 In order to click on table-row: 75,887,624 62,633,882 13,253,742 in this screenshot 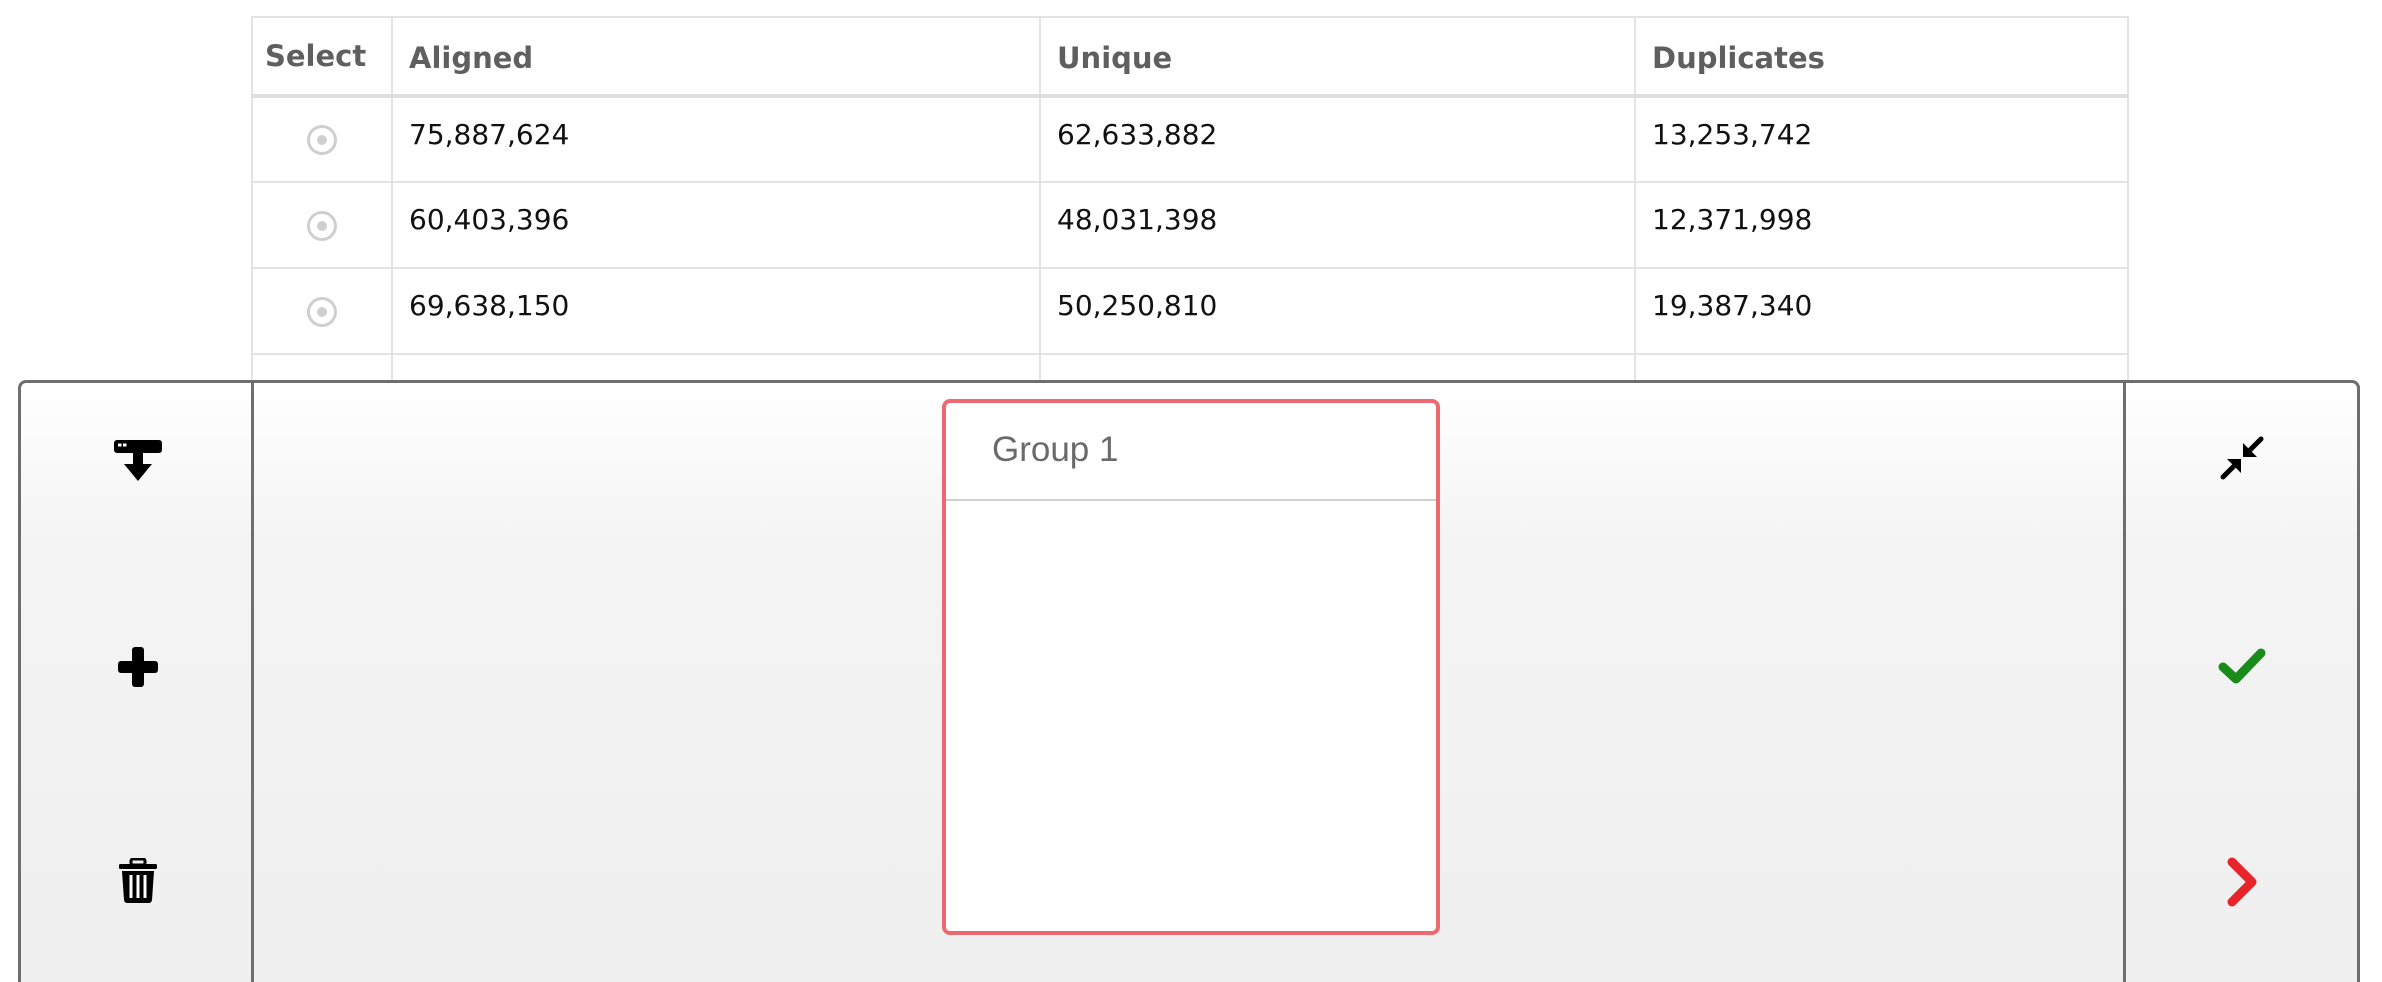, I will do `click(1190, 139)`.